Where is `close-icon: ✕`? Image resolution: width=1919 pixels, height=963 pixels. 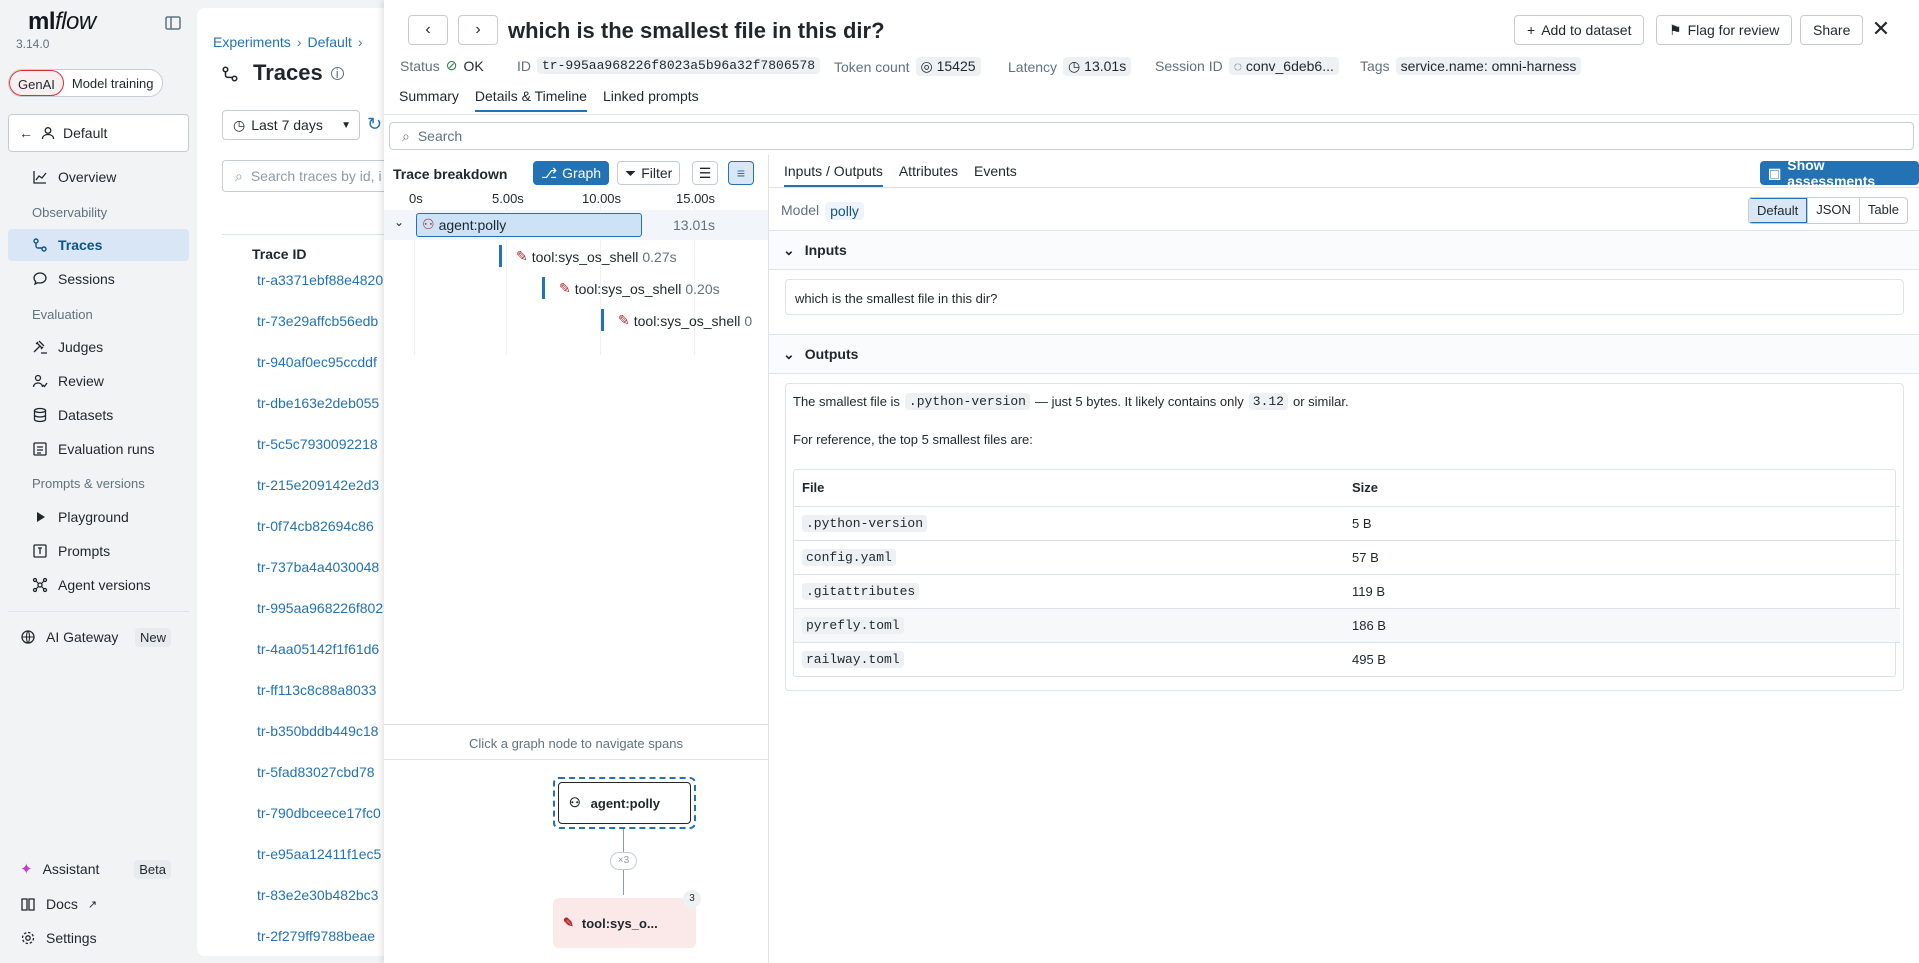
close-icon: ✕ is located at coordinates (1881, 29).